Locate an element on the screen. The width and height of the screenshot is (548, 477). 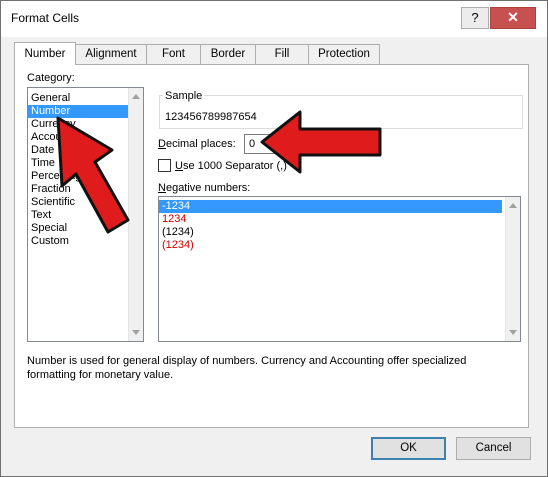
negative-format-item: 1234 is located at coordinates (330, 219).